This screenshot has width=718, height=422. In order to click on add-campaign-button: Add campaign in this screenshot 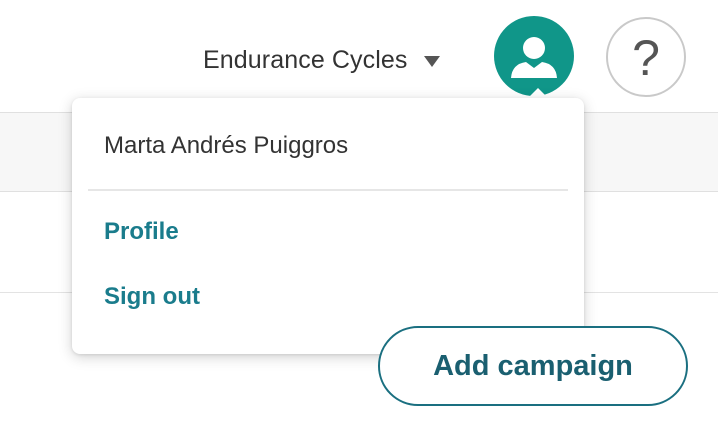, I will do `click(533, 366)`.